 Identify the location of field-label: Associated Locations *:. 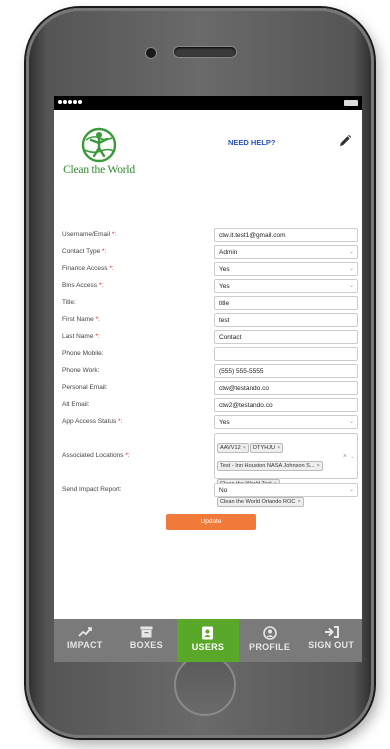
(96, 455).